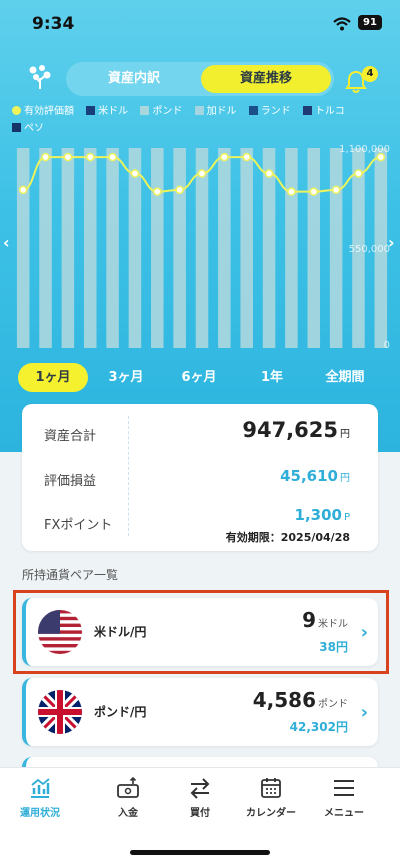 The image size is (400, 867). Describe the element at coordinates (34, 128) in the screenshot. I see `legend-label: ペソ` at that location.